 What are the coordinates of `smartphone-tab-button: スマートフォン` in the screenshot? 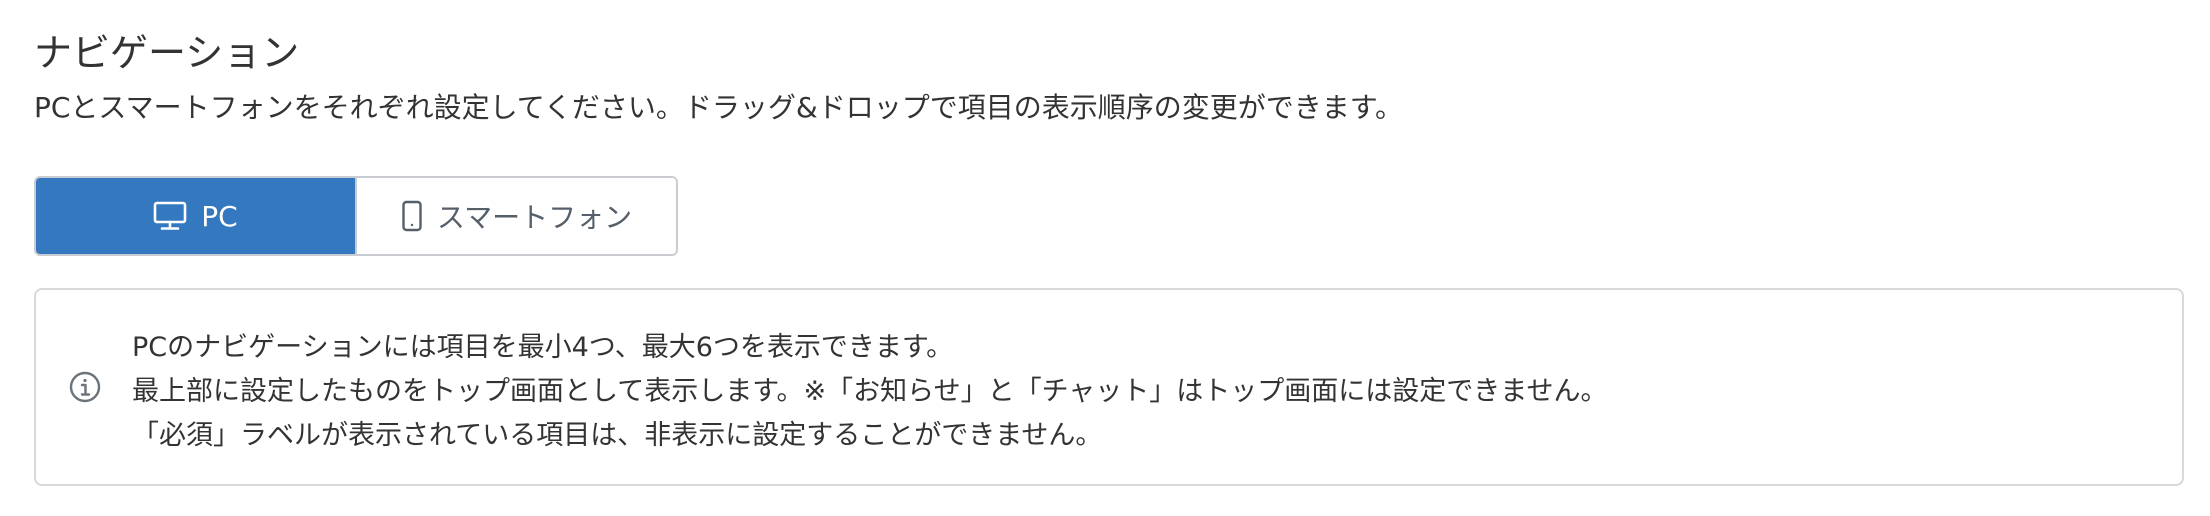 It's located at (515, 216).